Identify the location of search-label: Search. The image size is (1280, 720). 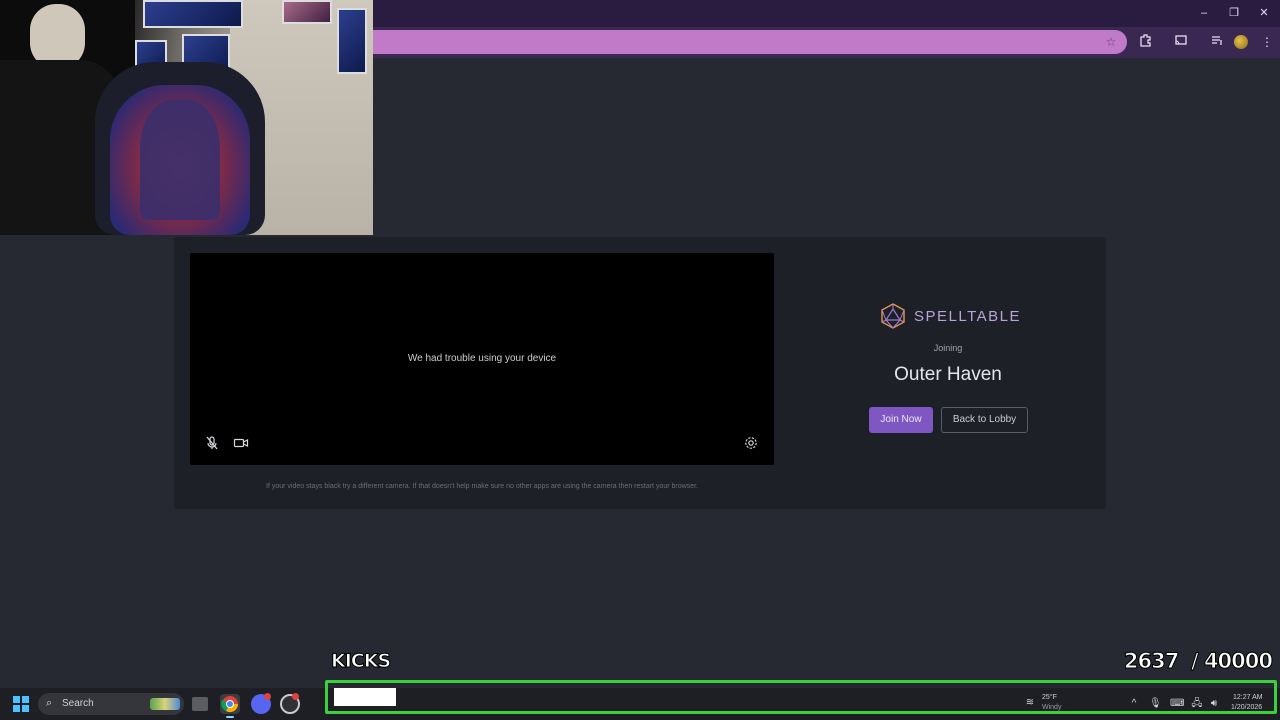
(78, 703).